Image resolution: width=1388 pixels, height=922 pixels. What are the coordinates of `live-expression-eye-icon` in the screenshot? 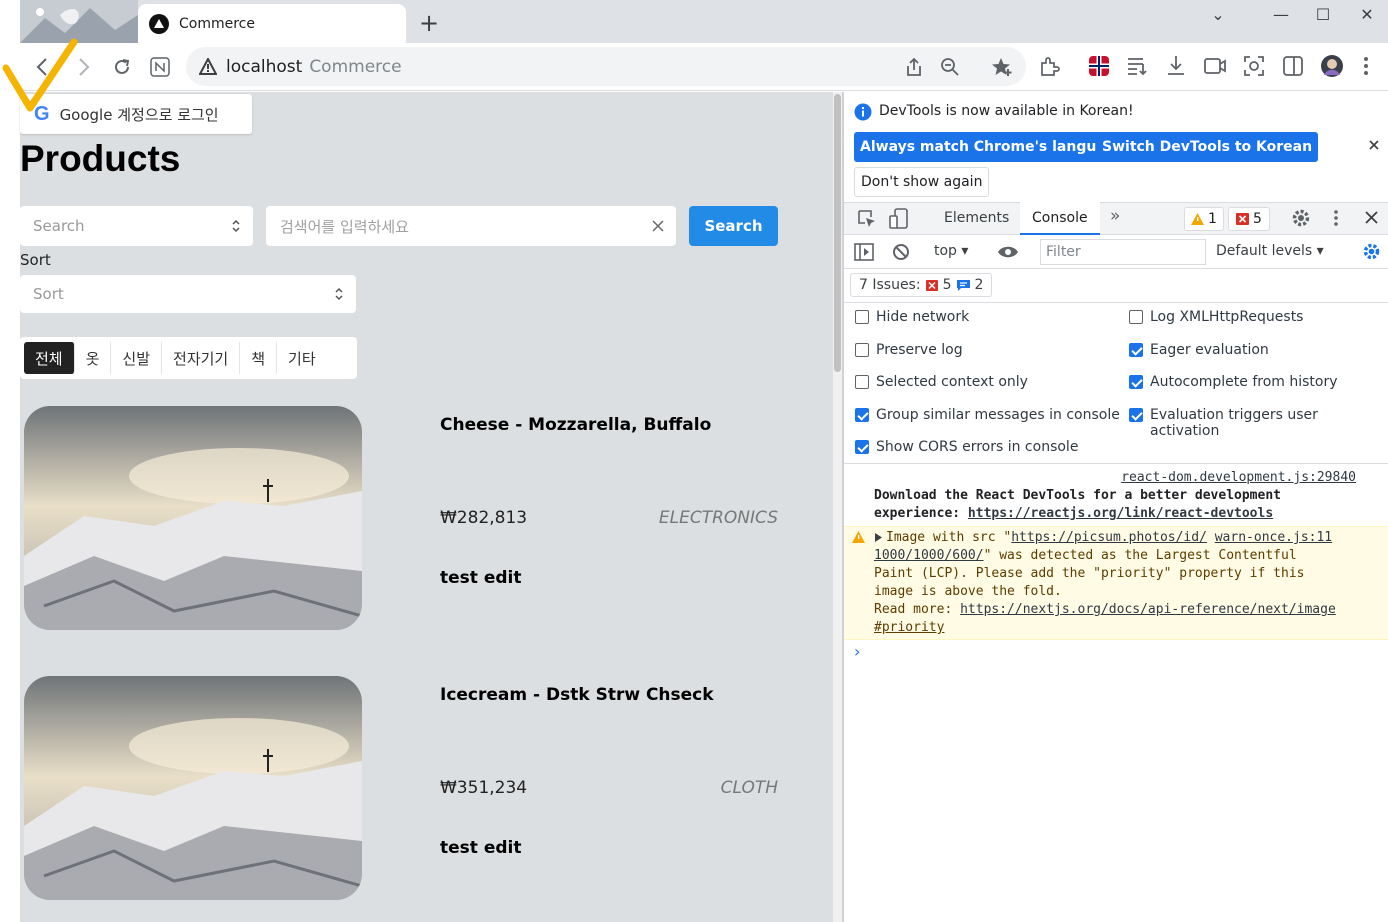 It's located at (1008, 252).